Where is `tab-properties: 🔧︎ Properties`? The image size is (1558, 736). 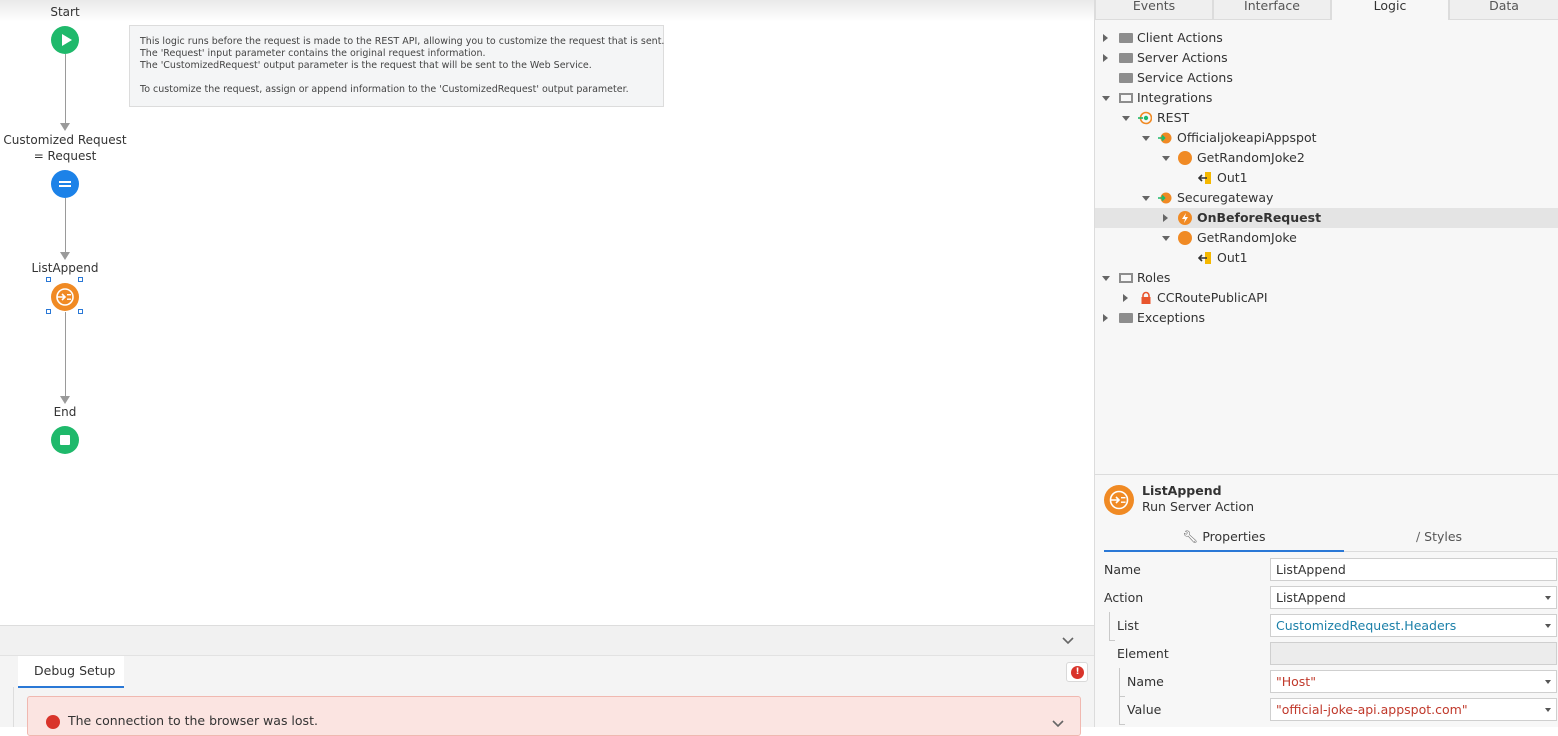 tab-properties: 🔧︎ Properties is located at coordinates (1224, 537).